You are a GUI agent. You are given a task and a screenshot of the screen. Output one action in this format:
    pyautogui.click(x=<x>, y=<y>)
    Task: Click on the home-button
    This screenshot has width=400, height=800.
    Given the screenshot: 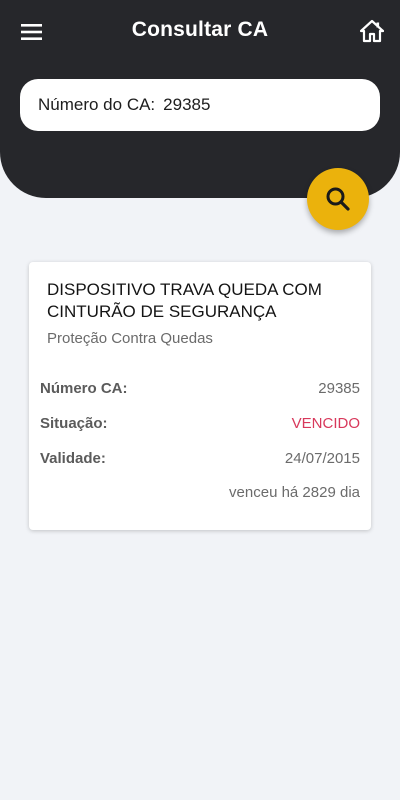 What is the action you would take?
    pyautogui.click(x=372, y=31)
    